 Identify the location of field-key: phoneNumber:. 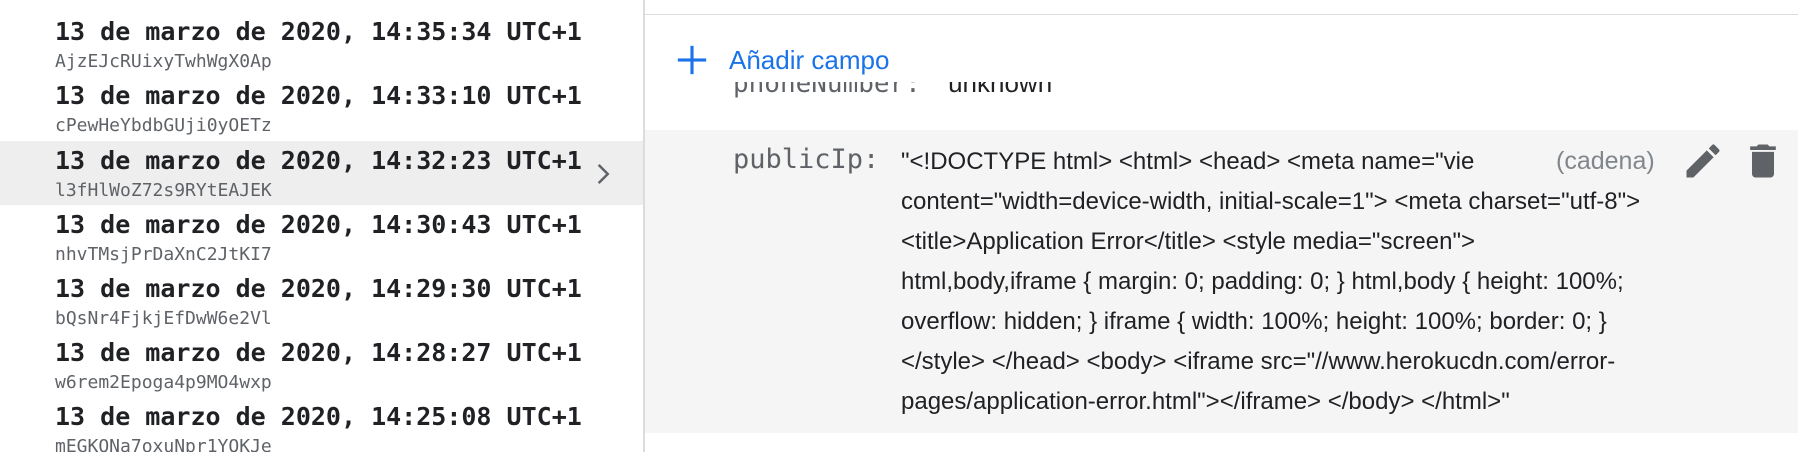
(827, 90).